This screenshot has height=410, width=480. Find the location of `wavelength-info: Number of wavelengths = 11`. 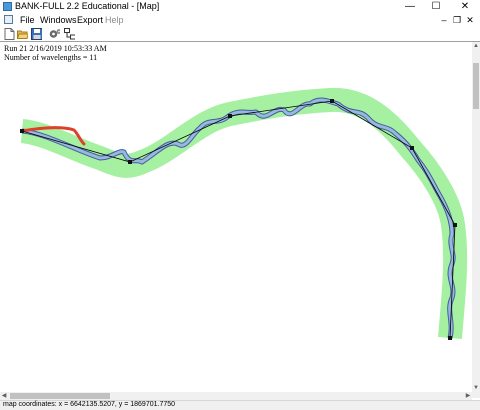

wavelength-info: Number of wavelengths = 11 is located at coordinates (51, 57).